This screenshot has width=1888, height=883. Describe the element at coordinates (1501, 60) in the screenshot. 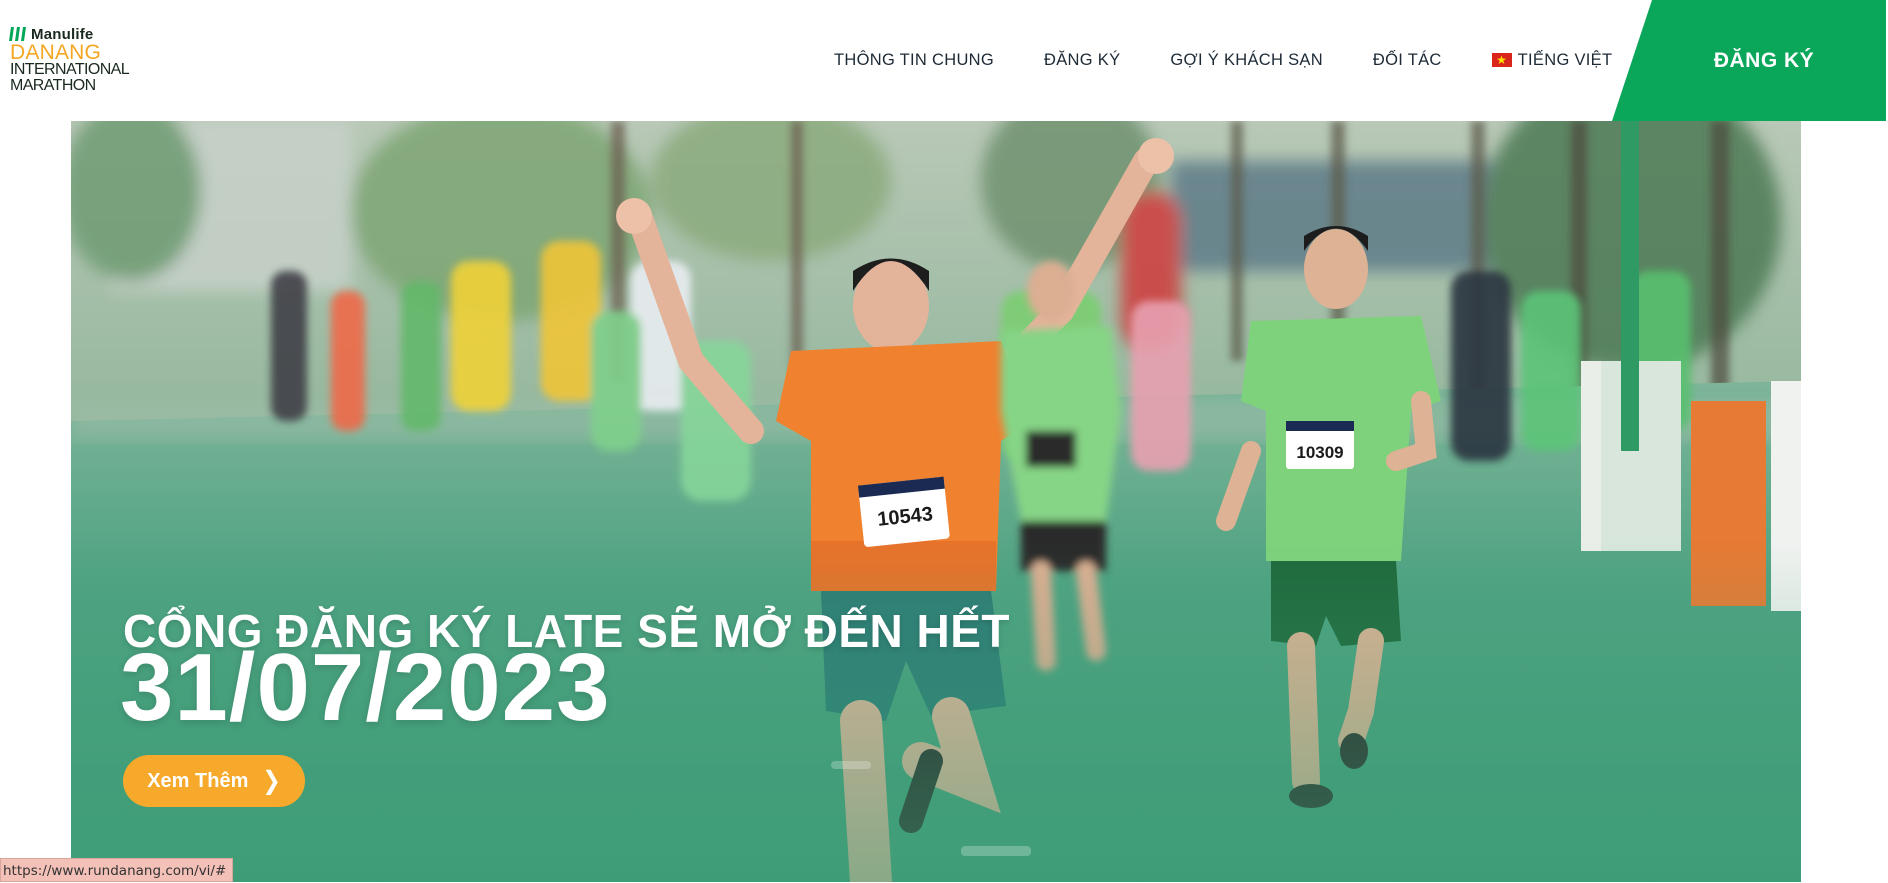

I see `vietnam-flag-icon` at that location.